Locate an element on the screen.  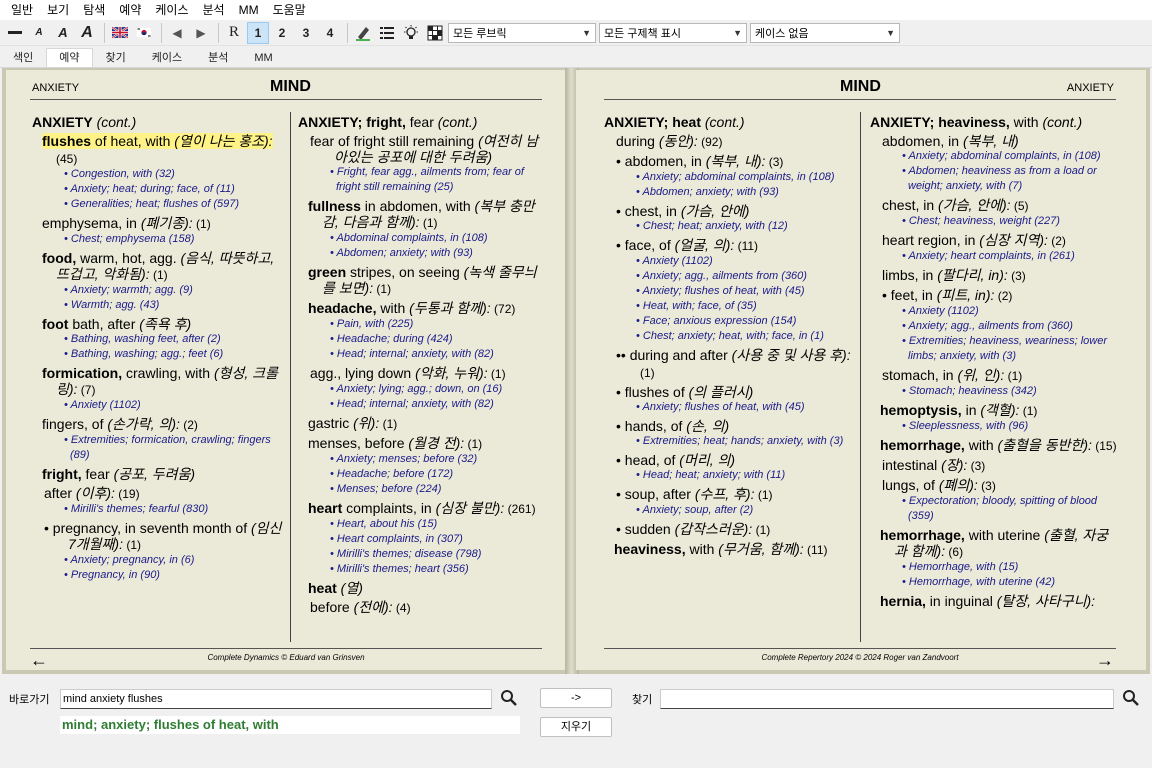
rubric-entry: emphysema, in (폐기종): (1) is located at coordinates (157, 223).